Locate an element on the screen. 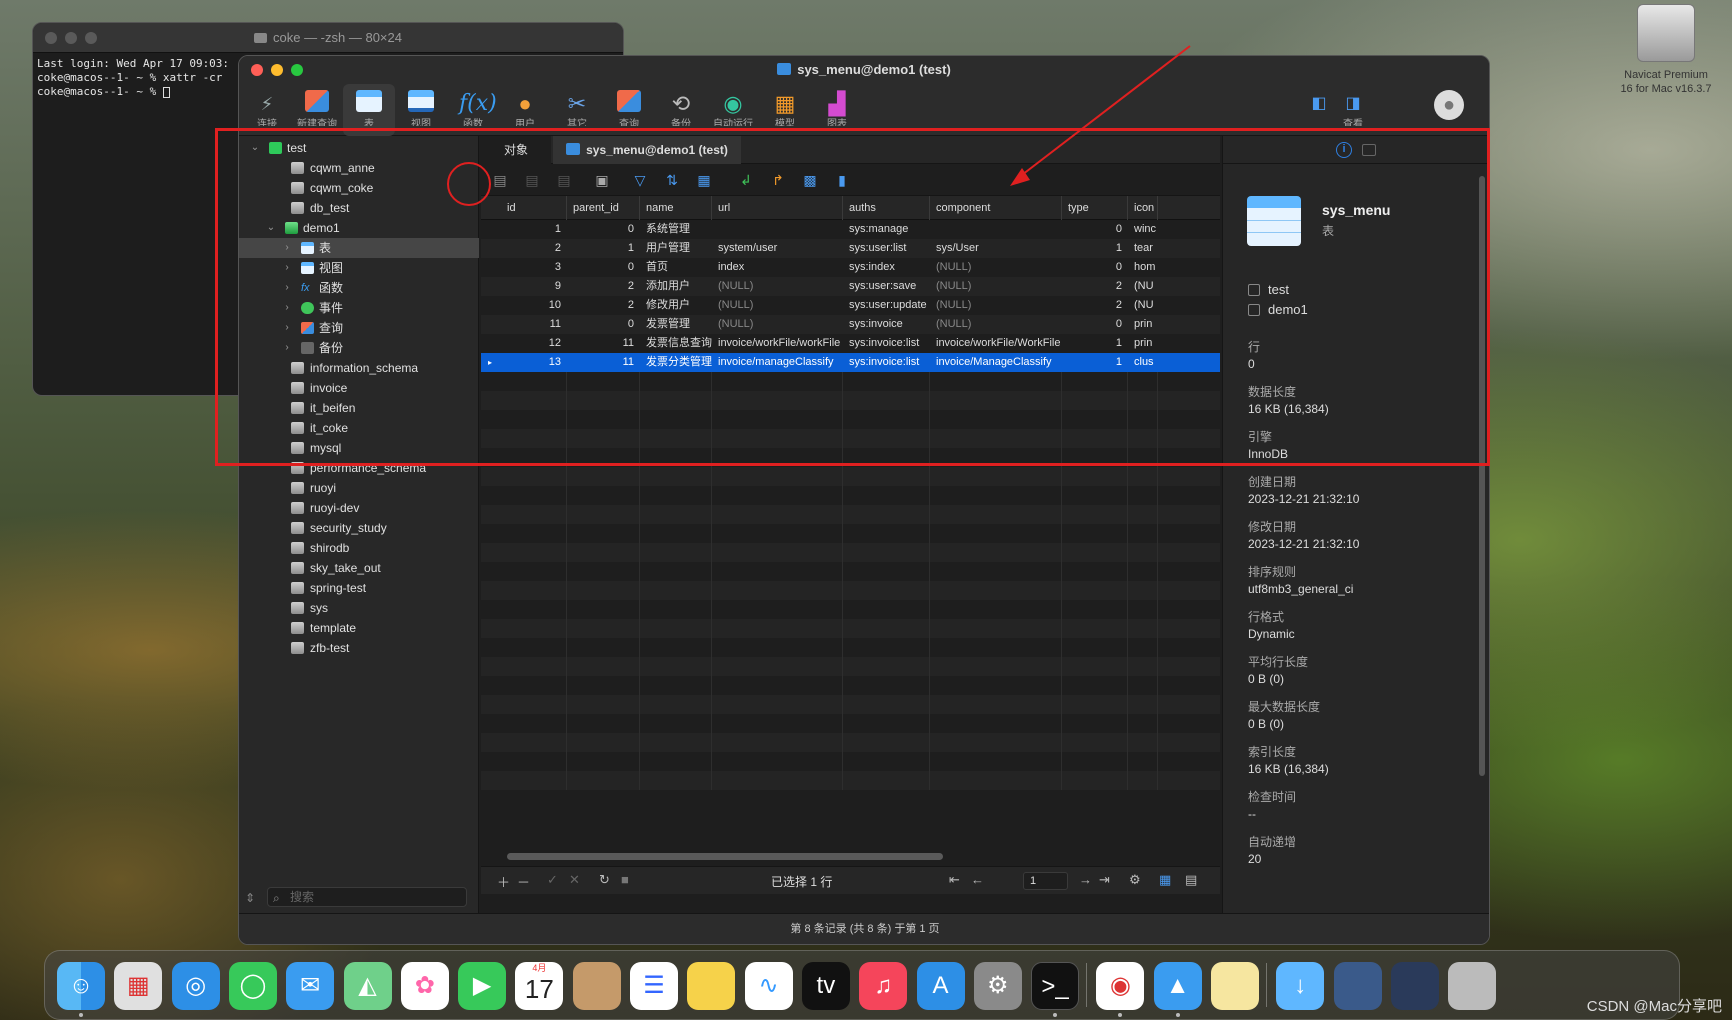 The image size is (1732, 1020). music-icon: ♫ is located at coordinates (883, 986).